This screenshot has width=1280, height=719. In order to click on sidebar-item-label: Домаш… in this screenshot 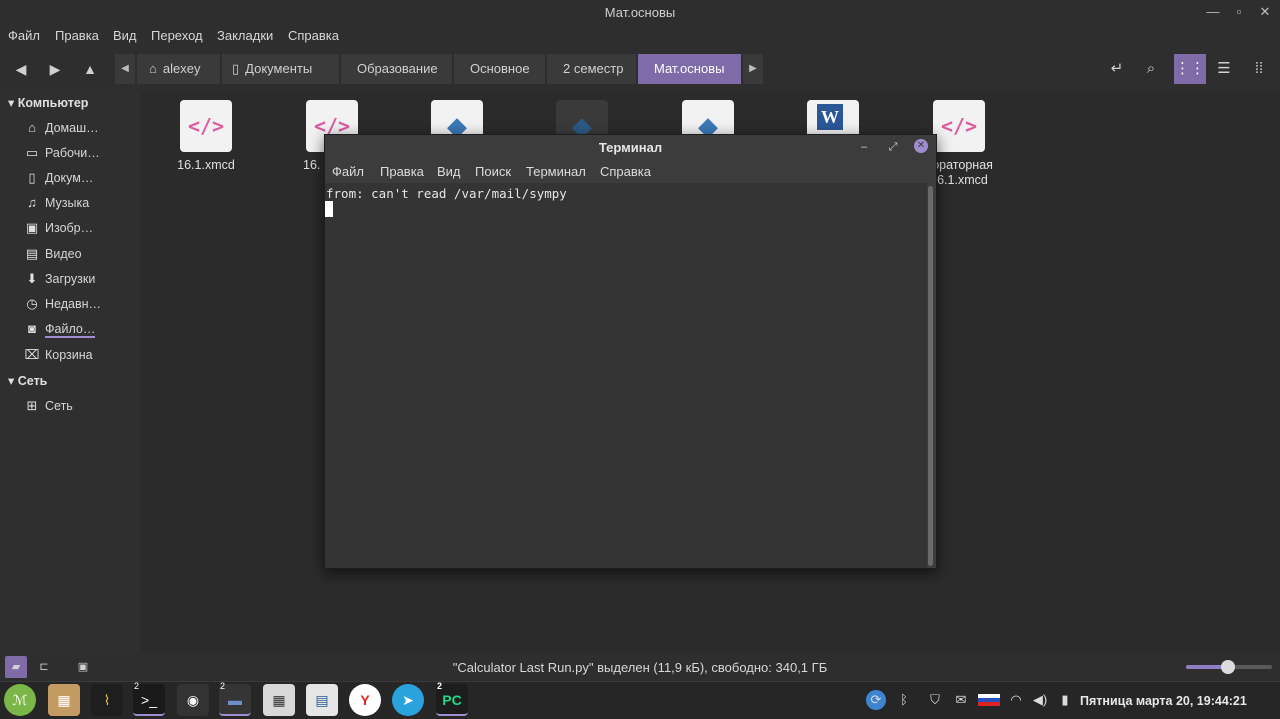, I will do `click(72, 128)`.